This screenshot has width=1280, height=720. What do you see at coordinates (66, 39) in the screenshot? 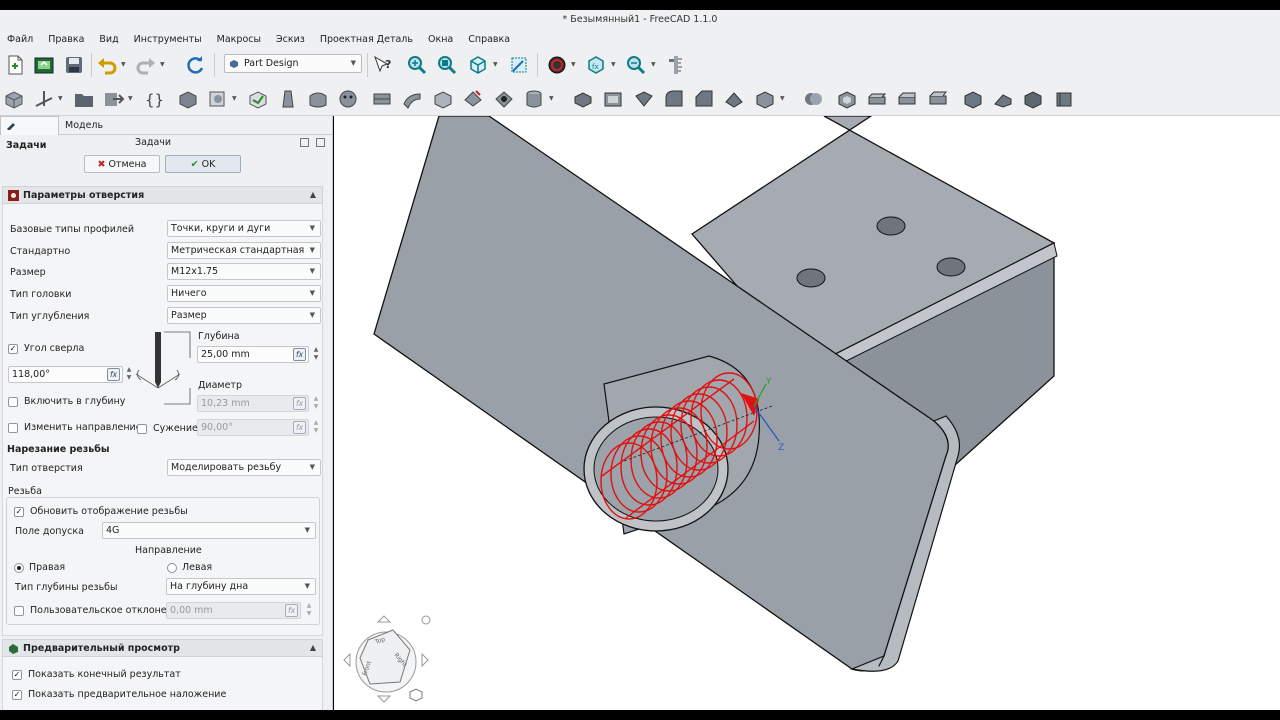
I see `menu-edit: Правка` at bounding box center [66, 39].